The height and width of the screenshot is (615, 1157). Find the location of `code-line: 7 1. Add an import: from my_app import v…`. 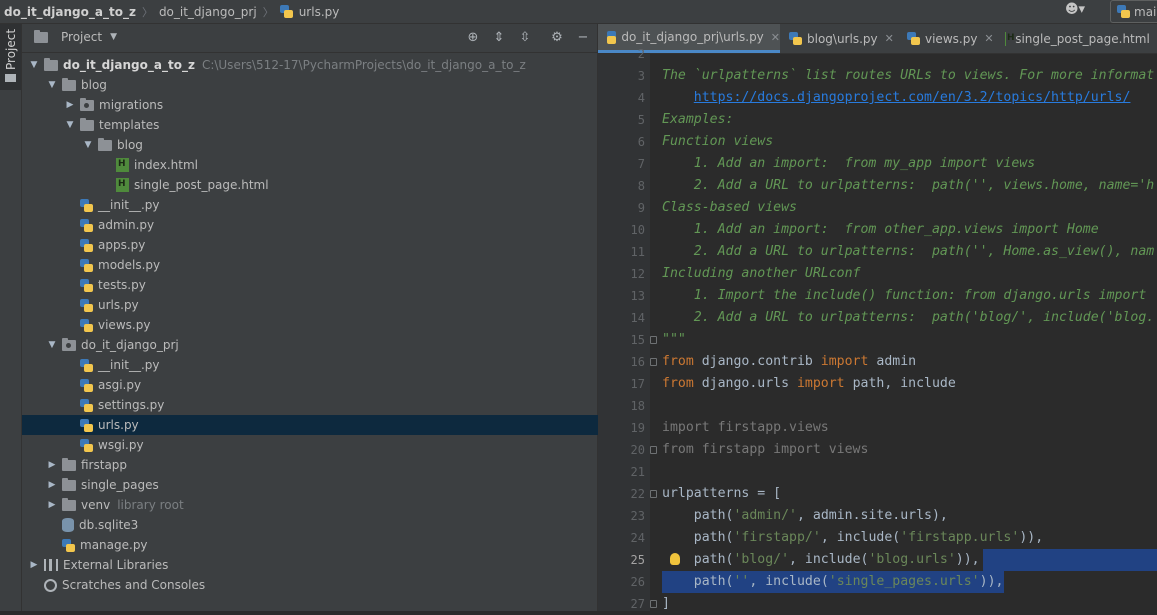

code-line: 7 1. Add an import: from my_app import v… is located at coordinates (877, 164).